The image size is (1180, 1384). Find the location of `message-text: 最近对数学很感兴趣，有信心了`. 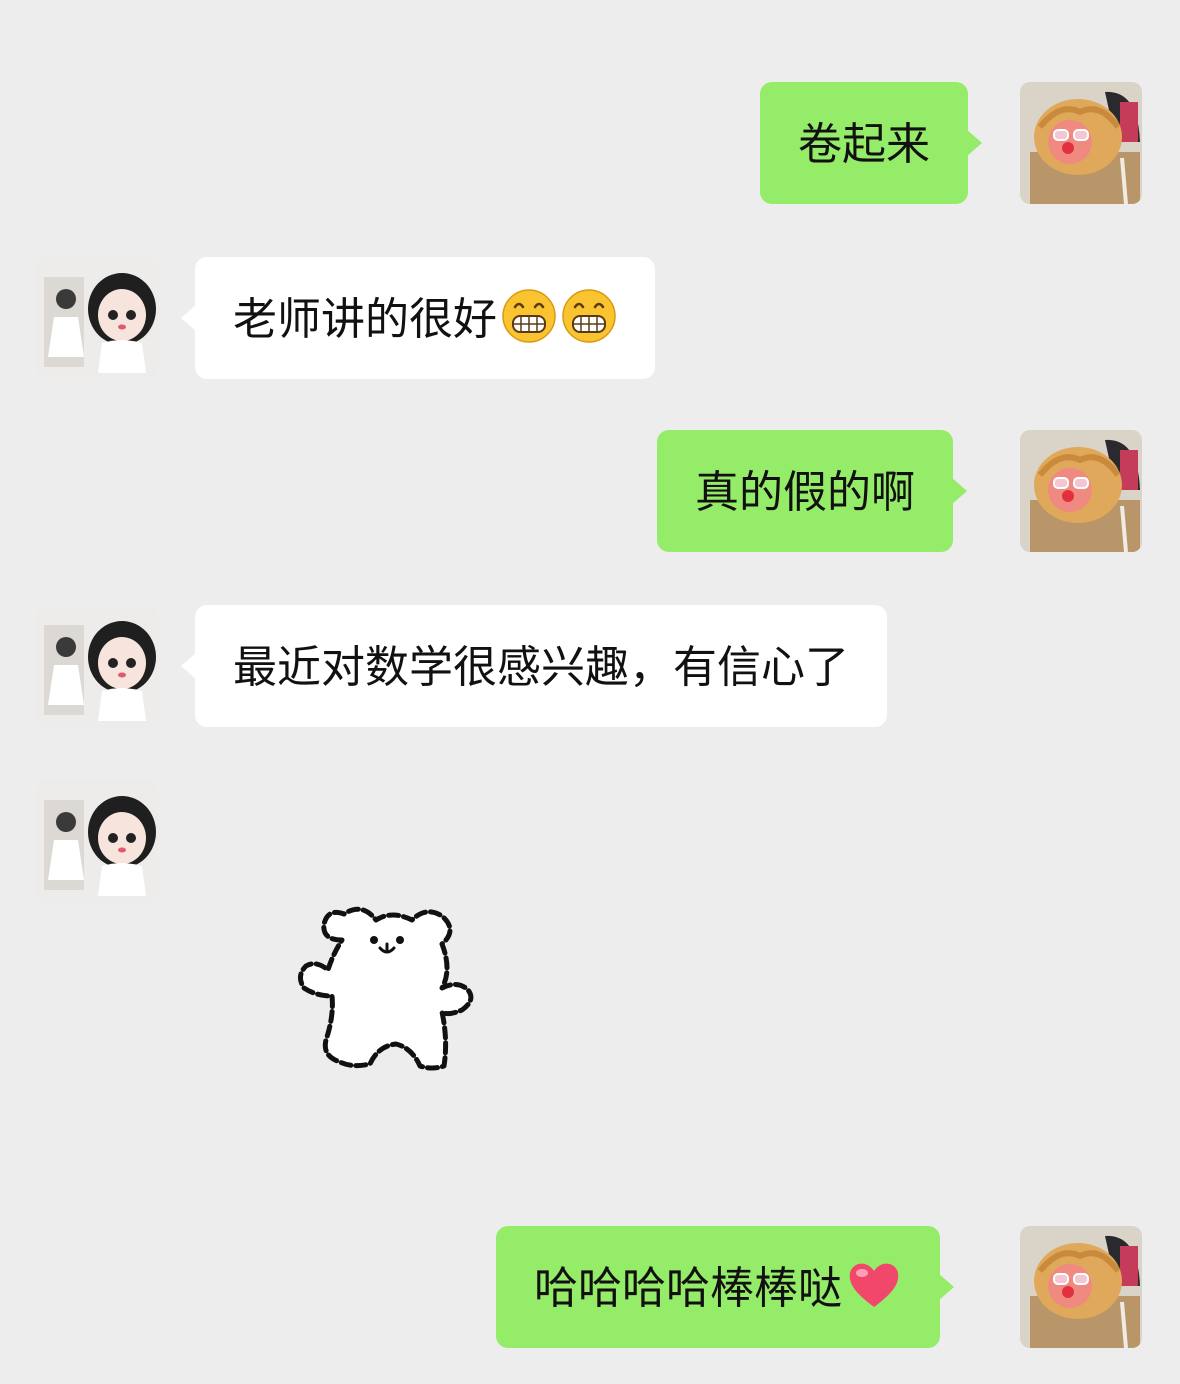

message-text: 最近对数学很感兴趣，有信心了 is located at coordinates (541, 667).